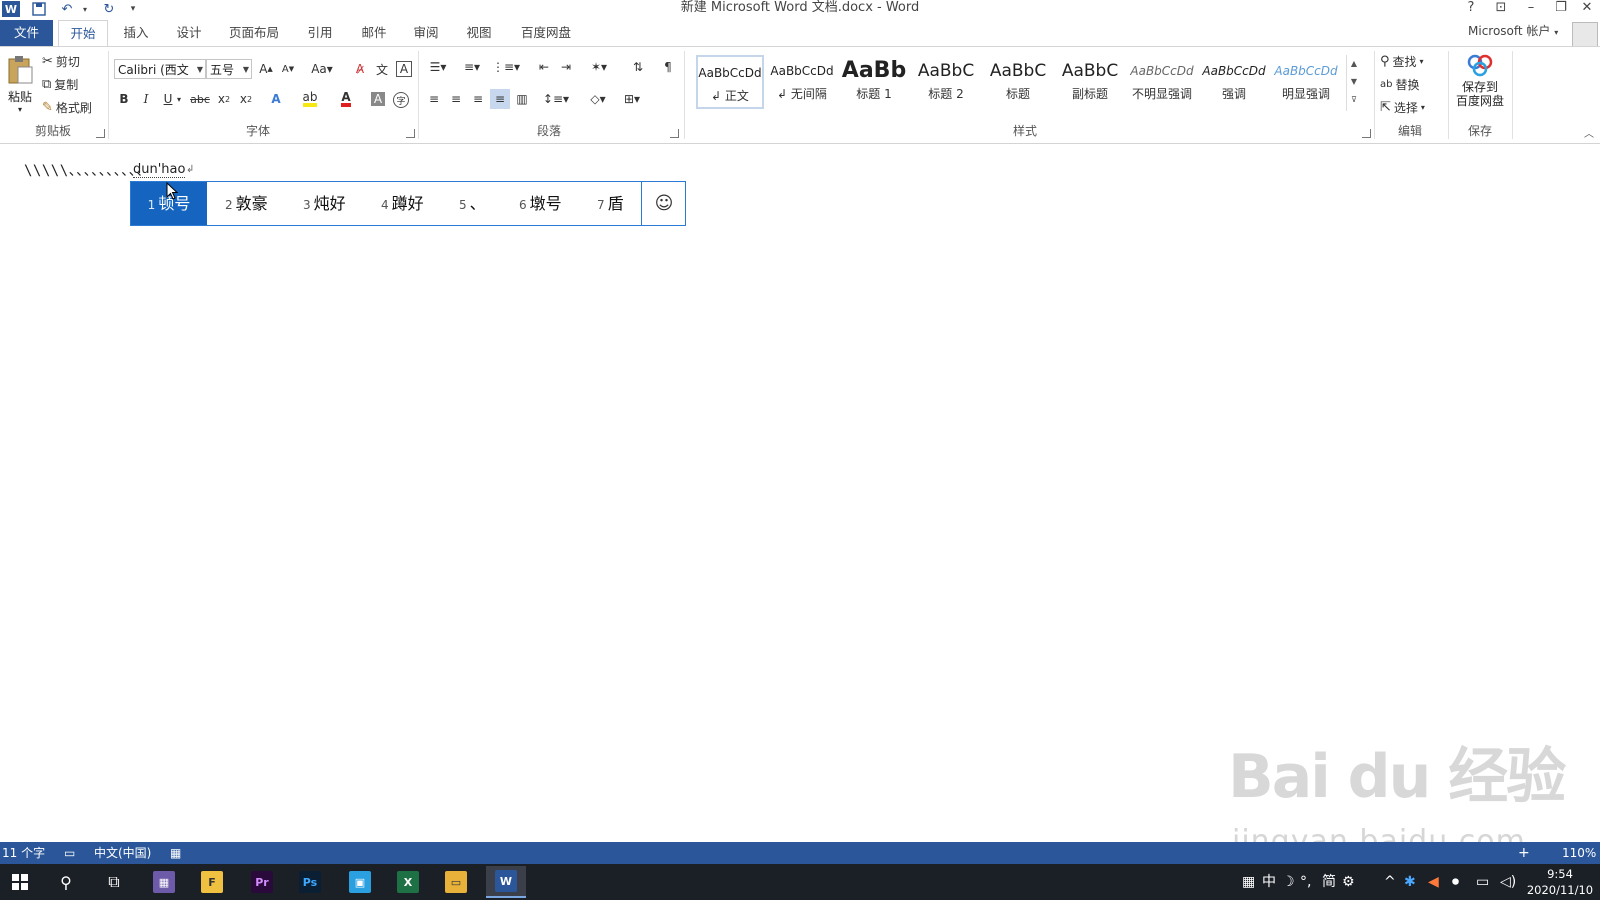  Describe the element at coordinates (1348, 882) in the screenshot. I see `gear-icon: ⚙` at that location.